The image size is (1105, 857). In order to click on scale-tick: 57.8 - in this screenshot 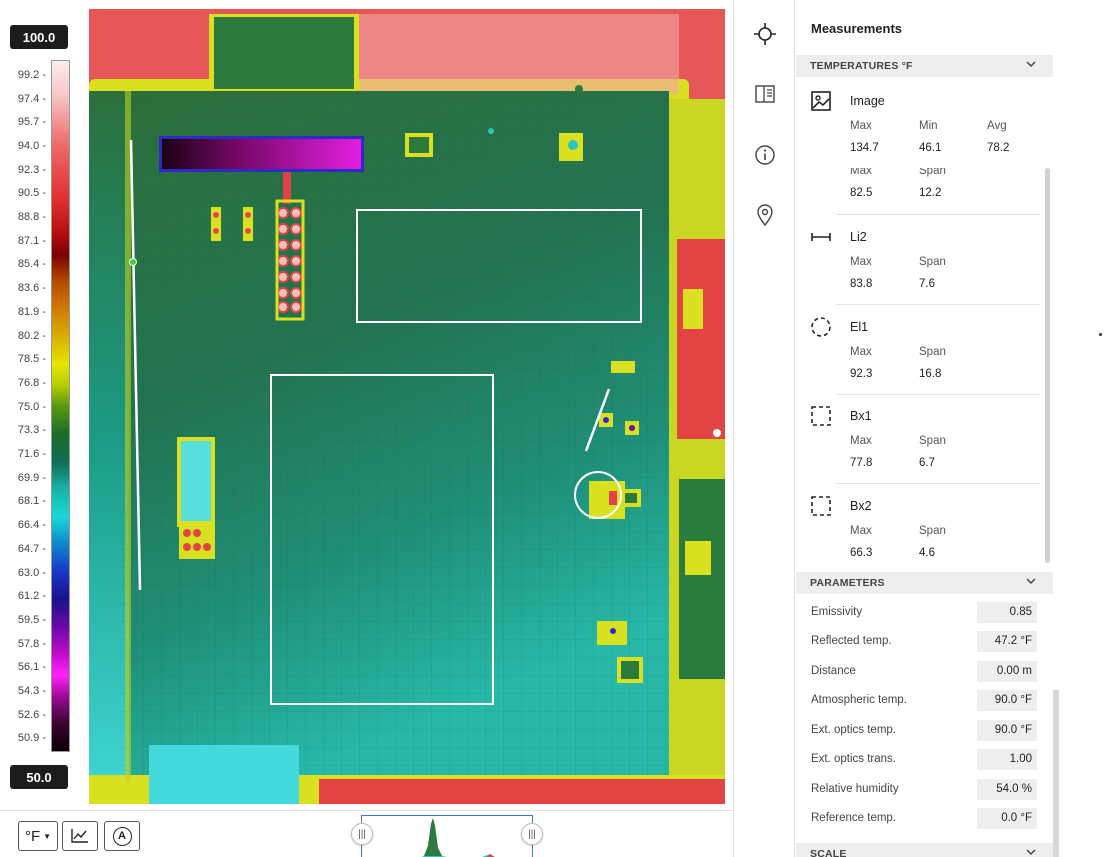, I will do `click(31, 644)`.